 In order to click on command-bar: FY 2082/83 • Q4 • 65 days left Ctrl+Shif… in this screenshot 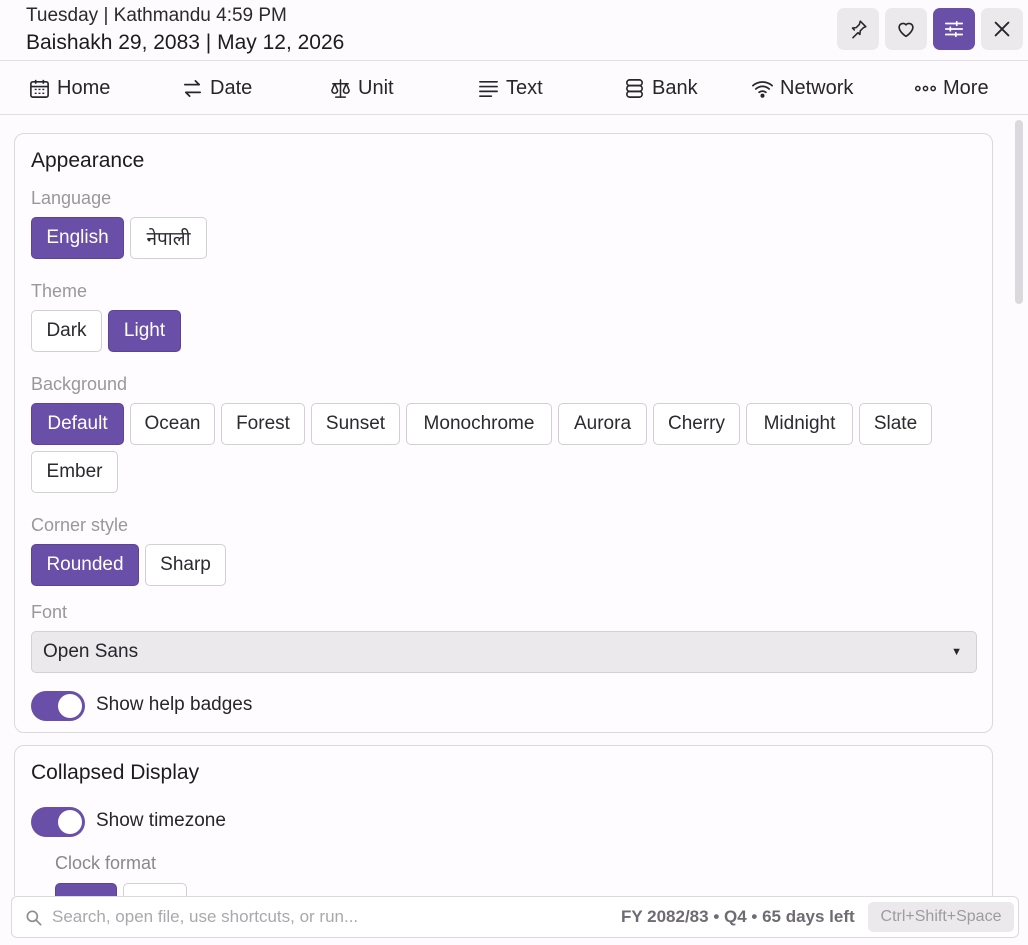, I will do `click(515, 917)`.